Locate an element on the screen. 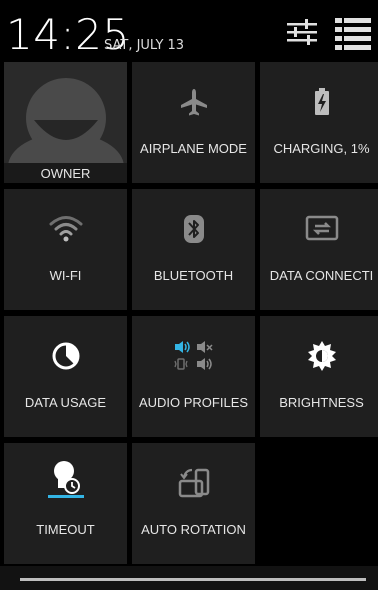 The image size is (378, 590). tile-auto-rotation-label: AUTO ROTATION is located at coordinates (193, 529).